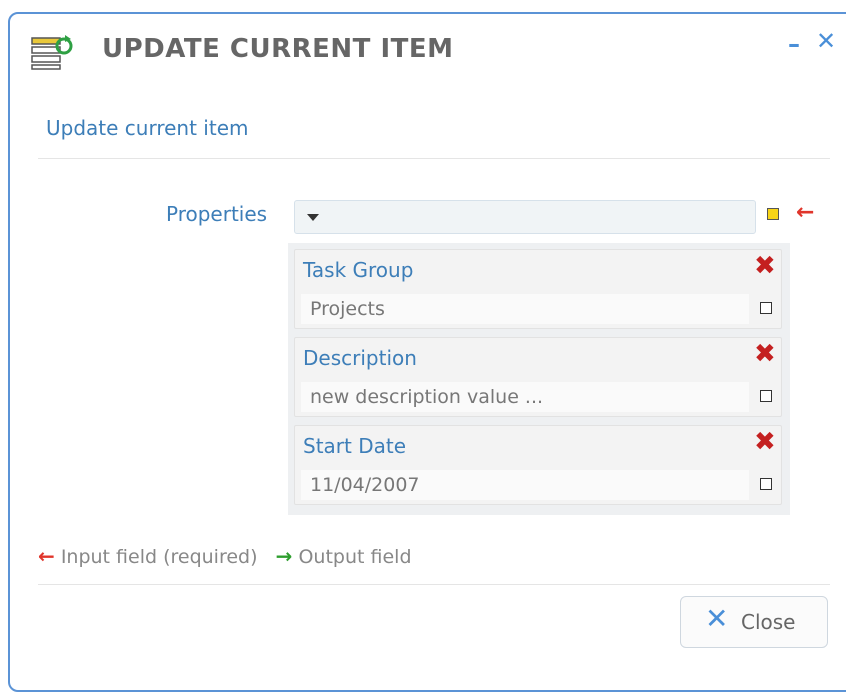 This screenshot has height=692, width=846. Describe the element at coordinates (278, 49) in the screenshot. I see `dialog-title: UPDATE CURRENT ITEM` at that location.